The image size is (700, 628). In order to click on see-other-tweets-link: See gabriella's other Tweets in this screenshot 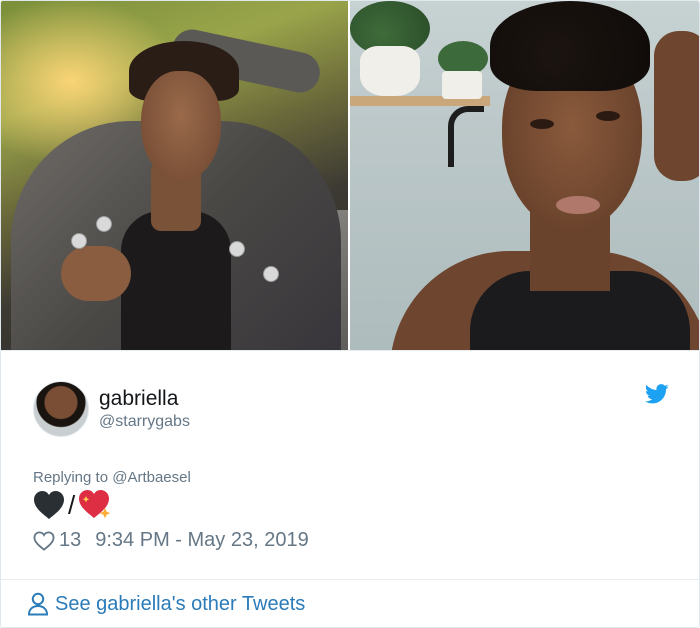, I will do `click(166, 604)`.